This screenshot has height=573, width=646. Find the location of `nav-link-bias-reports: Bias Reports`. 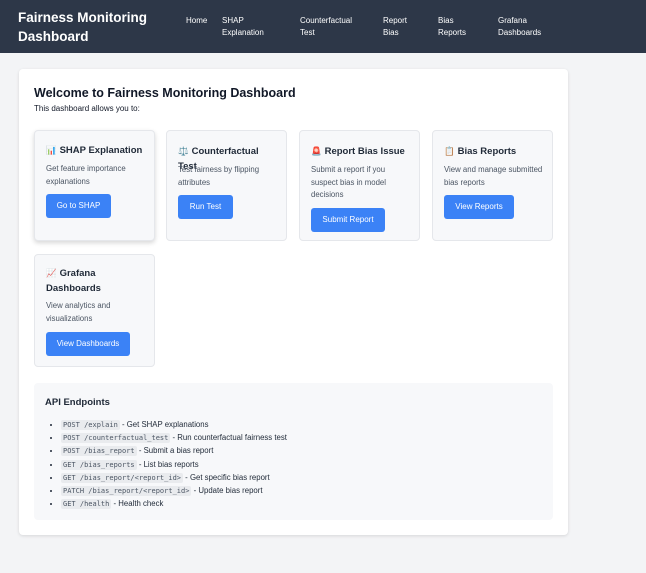

nav-link-bias-reports: Bias Reports is located at coordinates (452, 27).